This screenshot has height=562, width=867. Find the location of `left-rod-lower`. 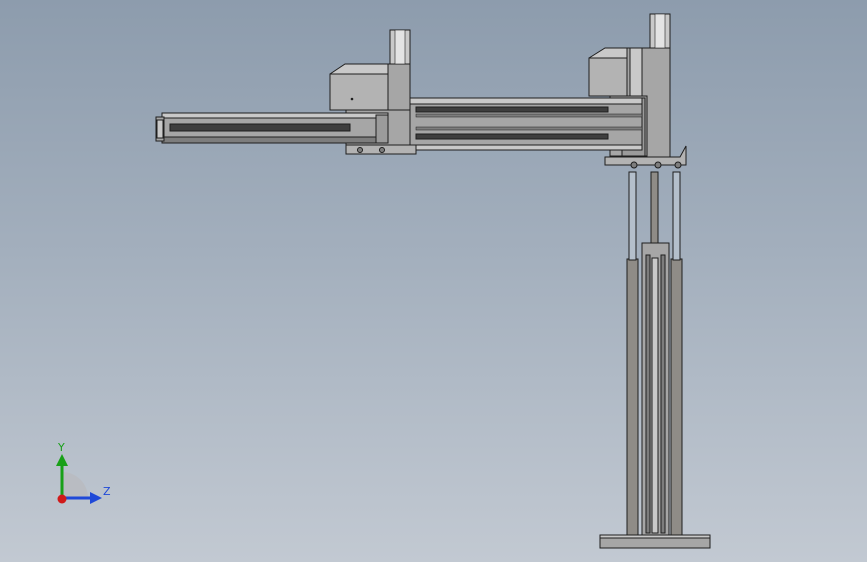

left-rod-lower is located at coordinates (632, 397).